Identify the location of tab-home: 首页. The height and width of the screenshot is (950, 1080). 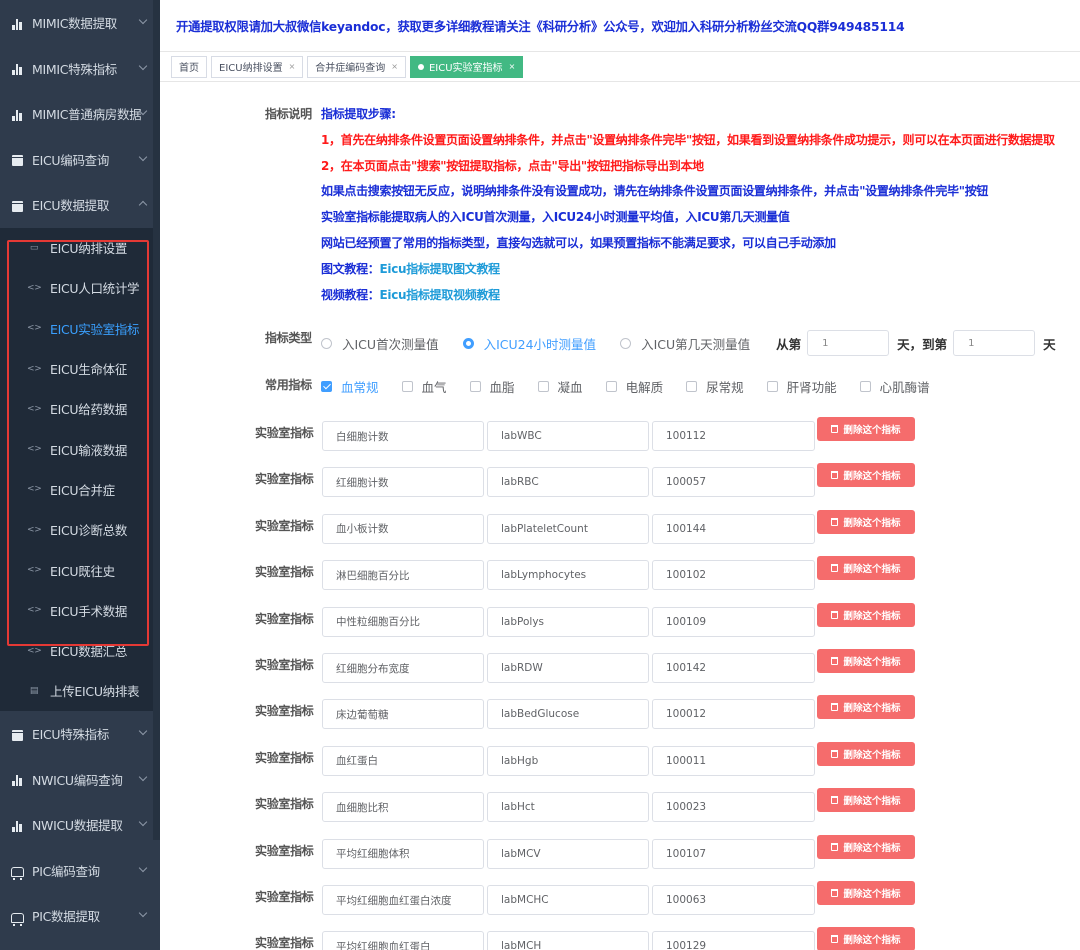
(189, 66).